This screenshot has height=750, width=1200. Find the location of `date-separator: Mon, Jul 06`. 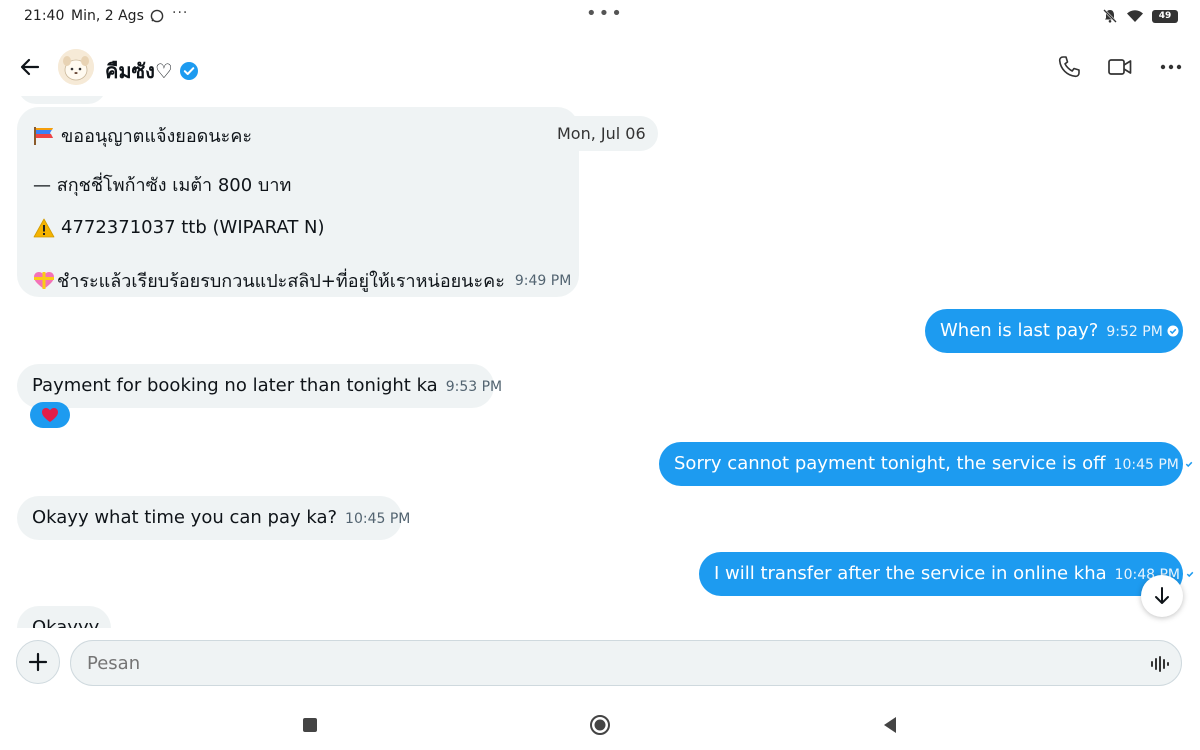

date-separator: Mon, Jul 06 is located at coordinates (601, 133).